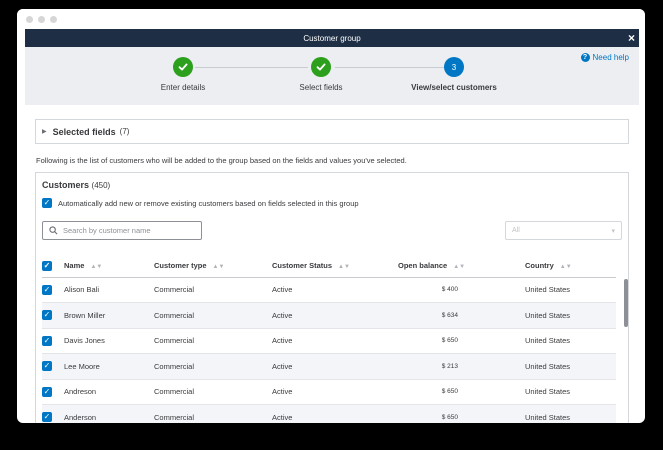 The height and width of the screenshot is (450, 663). Describe the element at coordinates (321, 87) in the screenshot. I see `step-label: Select fields` at that location.